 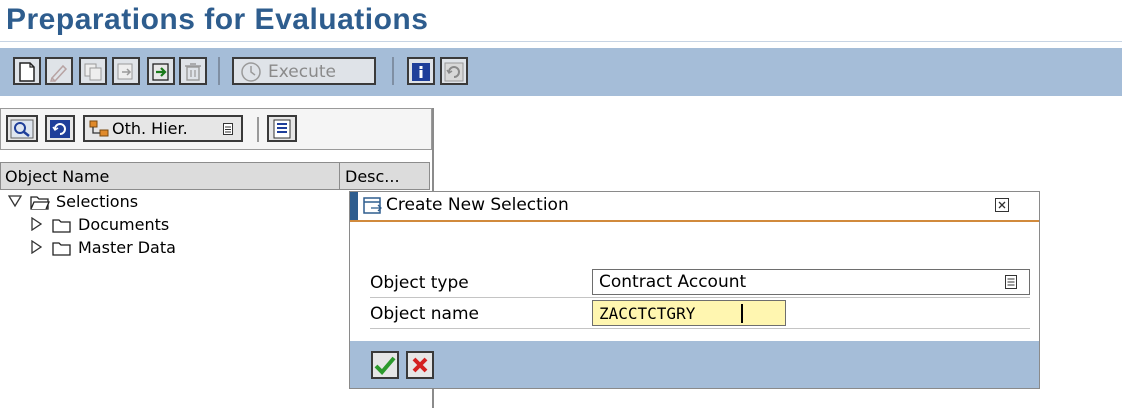 What do you see at coordinates (354, 206) in the screenshot?
I see `dialog-accent` at bounding box center [354, 206].